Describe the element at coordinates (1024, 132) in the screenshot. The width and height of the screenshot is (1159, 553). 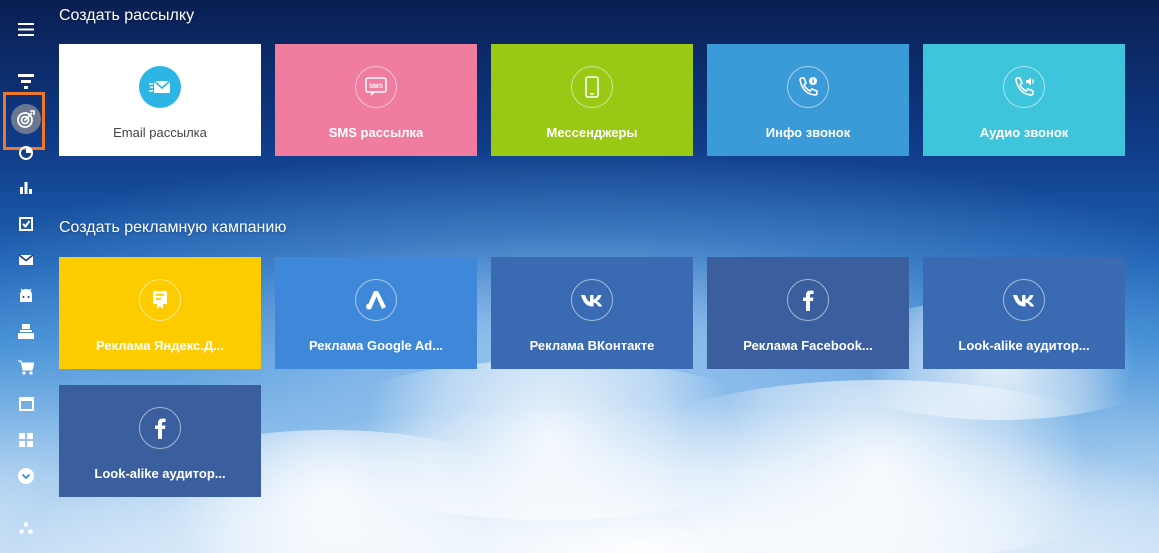
I see `tile-label: Аудио звонок` at that location.